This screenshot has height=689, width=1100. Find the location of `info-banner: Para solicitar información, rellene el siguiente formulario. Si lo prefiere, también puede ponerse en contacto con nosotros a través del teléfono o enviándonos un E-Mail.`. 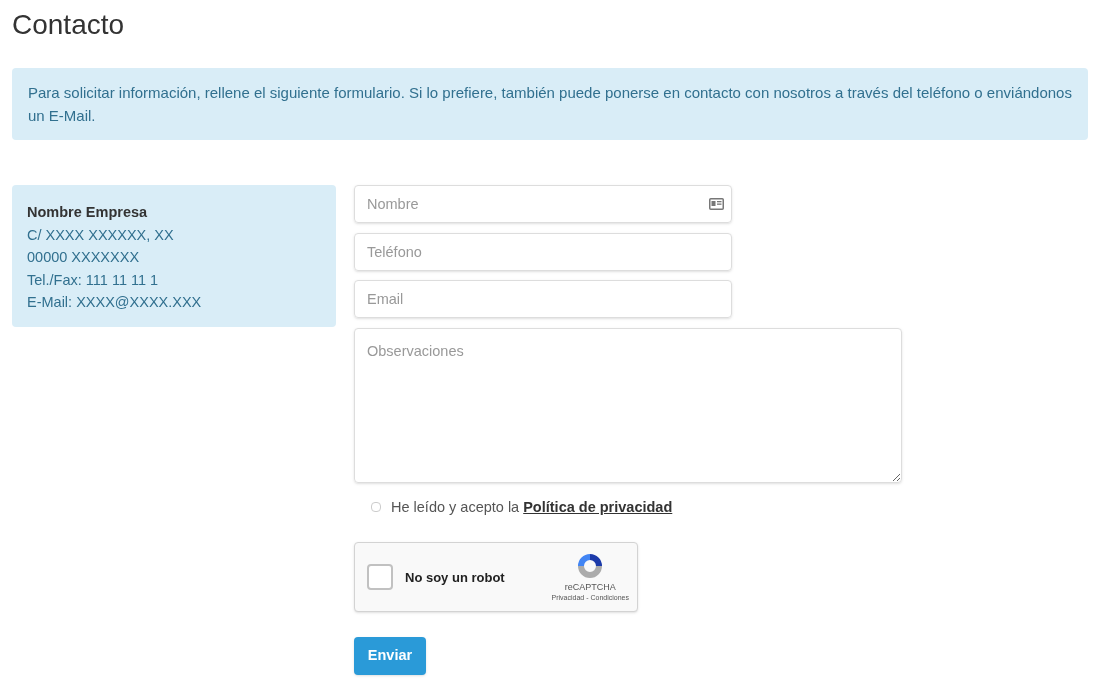

info-banner: Para solicitar información, rellene el siguiente formulario. Si lo prefiere, también puede ponerse en contacto con nosotros a través del teléfono o enviándonos un E-Mail. is located at coordinates (550, 104).